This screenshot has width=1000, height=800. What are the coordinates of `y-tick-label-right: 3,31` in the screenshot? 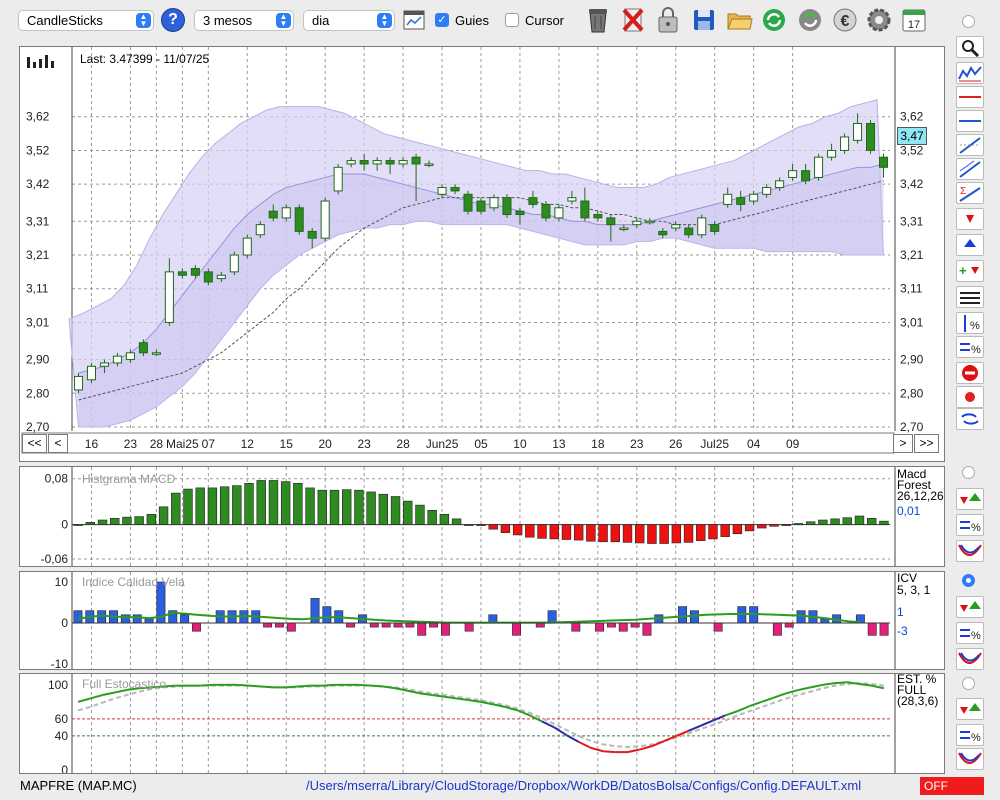 It's located at (912, 221).